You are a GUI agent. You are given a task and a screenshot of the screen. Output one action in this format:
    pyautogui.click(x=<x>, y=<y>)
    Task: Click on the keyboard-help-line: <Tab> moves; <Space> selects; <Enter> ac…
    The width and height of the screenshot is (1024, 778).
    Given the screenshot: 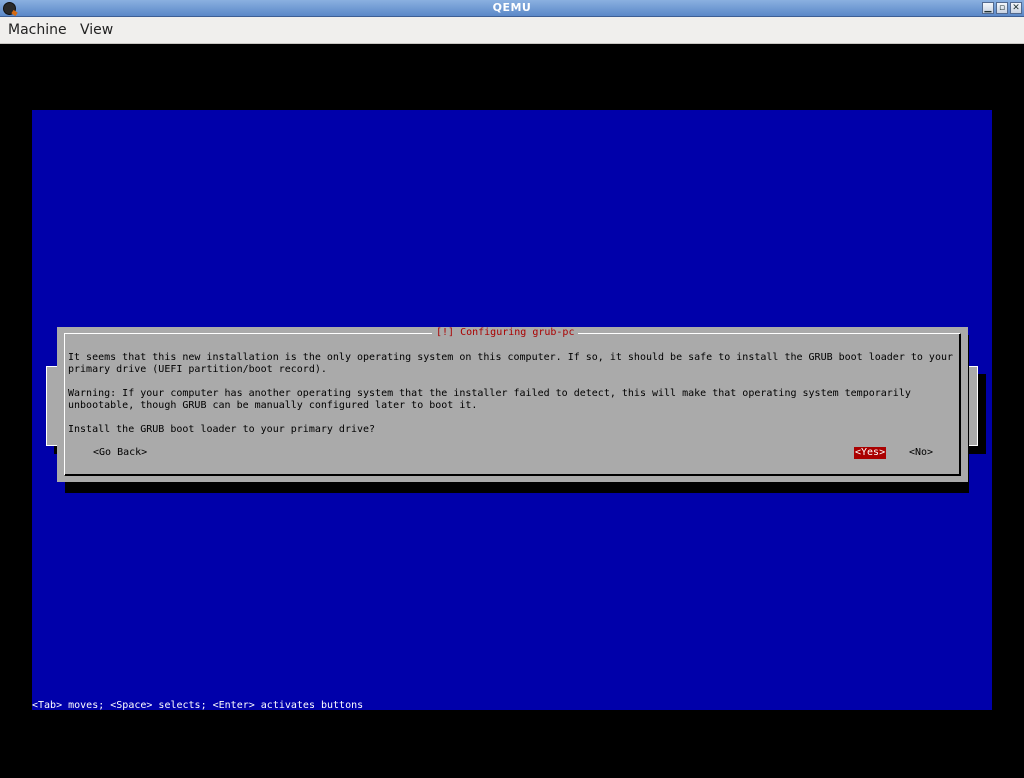 What is the action you would take?
    pyautogui.click(x=198, y=705)
    